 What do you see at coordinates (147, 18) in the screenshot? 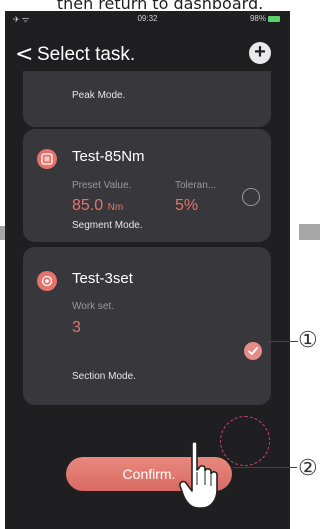
I see `status-time: 09:32` at bounding box center [147, 18].